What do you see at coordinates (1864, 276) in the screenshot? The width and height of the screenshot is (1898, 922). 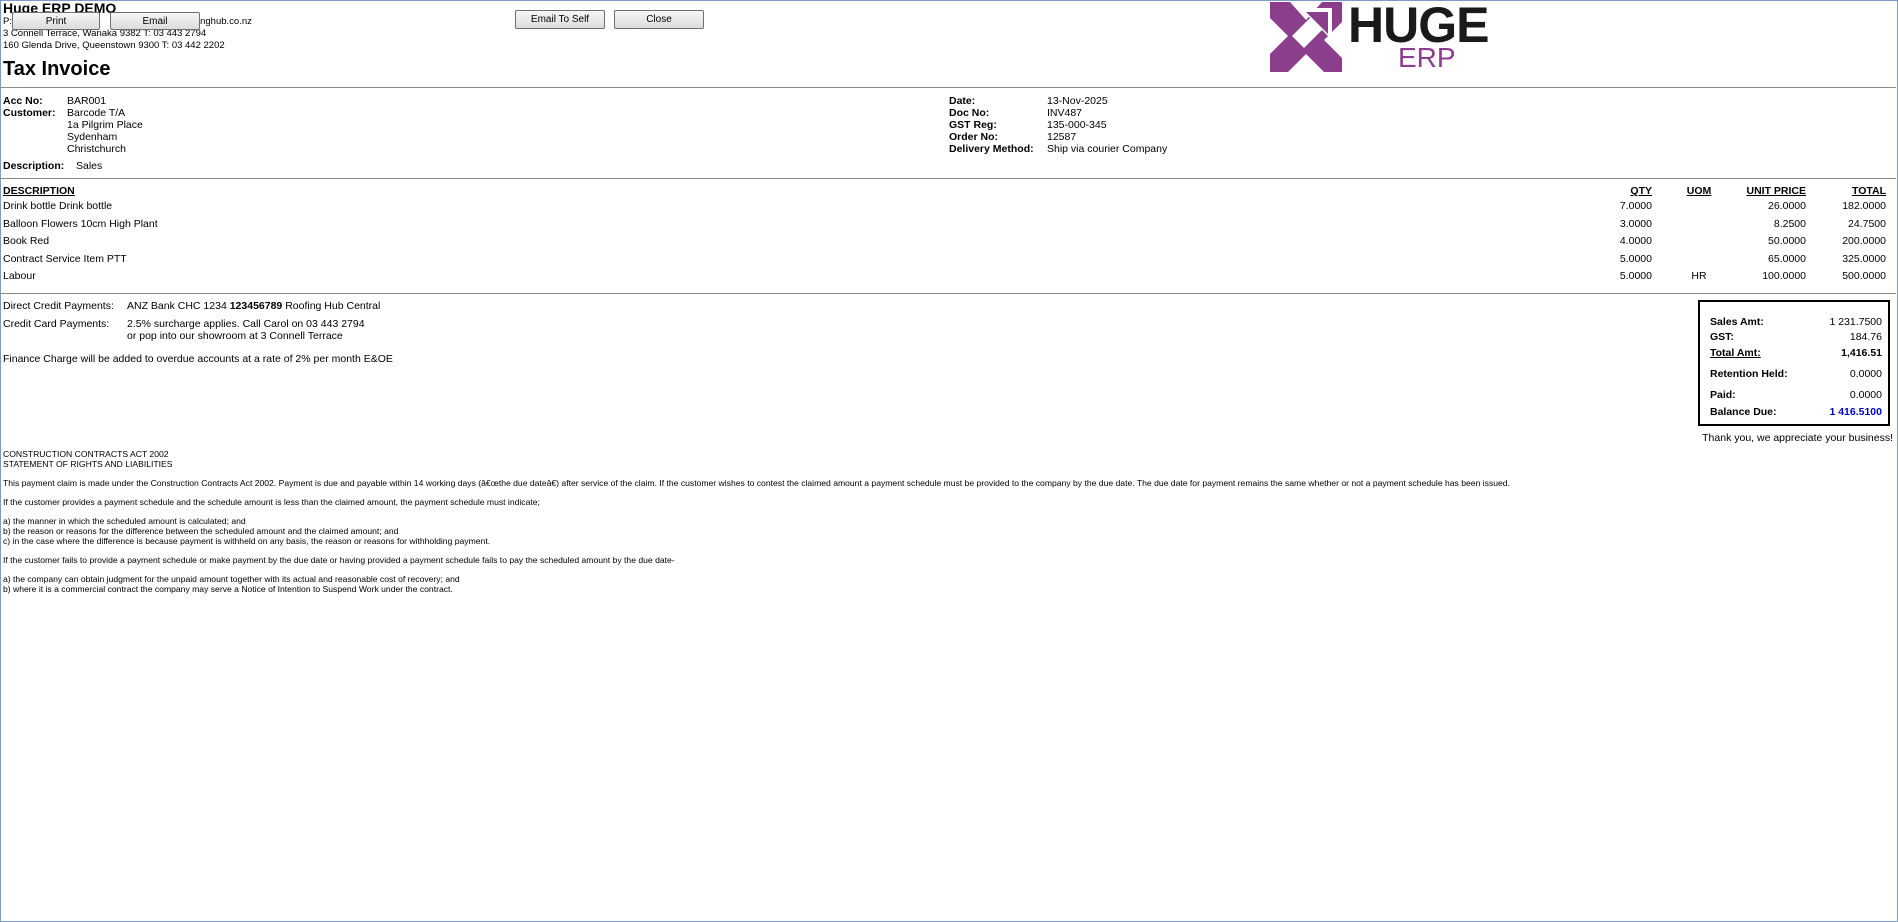 I see `row-total: 500.0000` at bounding box center [1864, 276].